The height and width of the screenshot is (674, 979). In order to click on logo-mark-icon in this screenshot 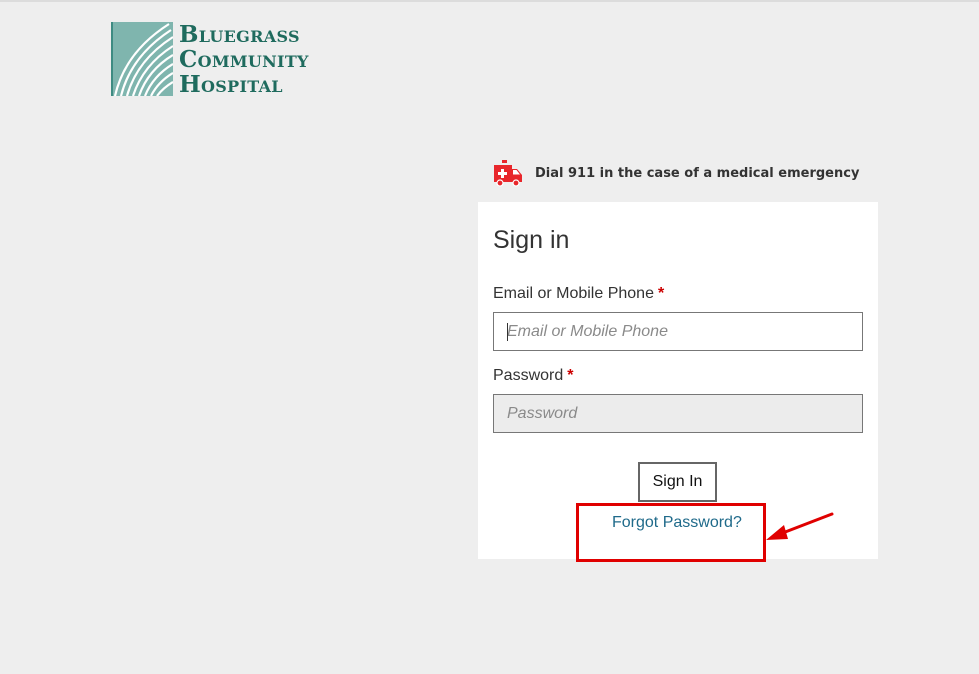, I will do `click(142, 59)`.